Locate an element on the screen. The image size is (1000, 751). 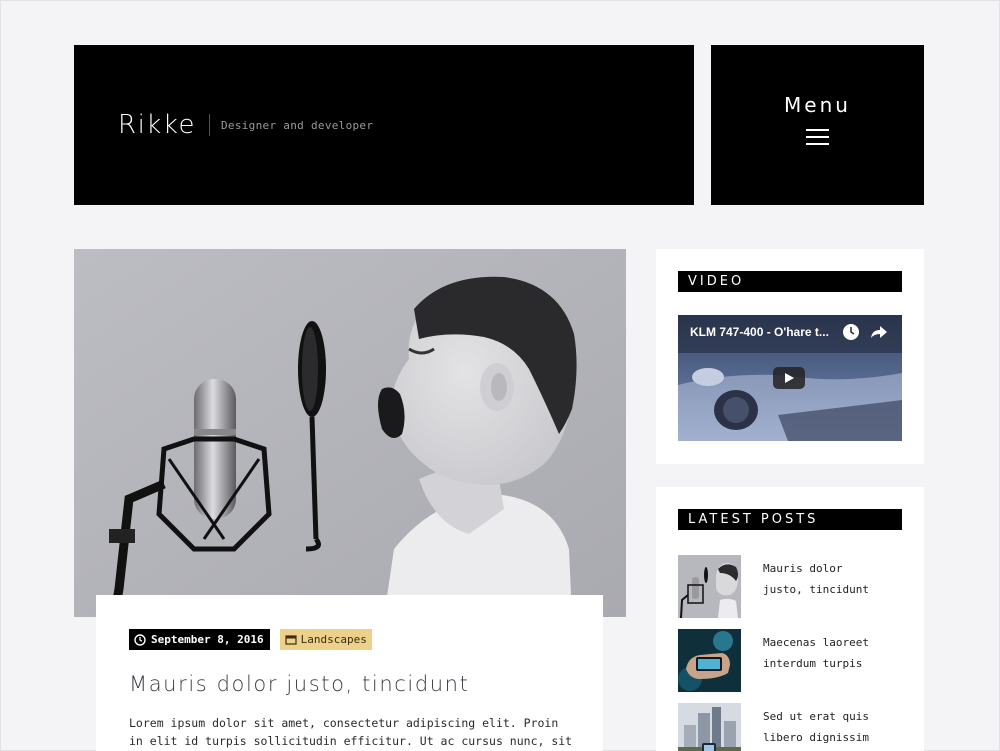
title-separator is located at coordinates (209, 125).